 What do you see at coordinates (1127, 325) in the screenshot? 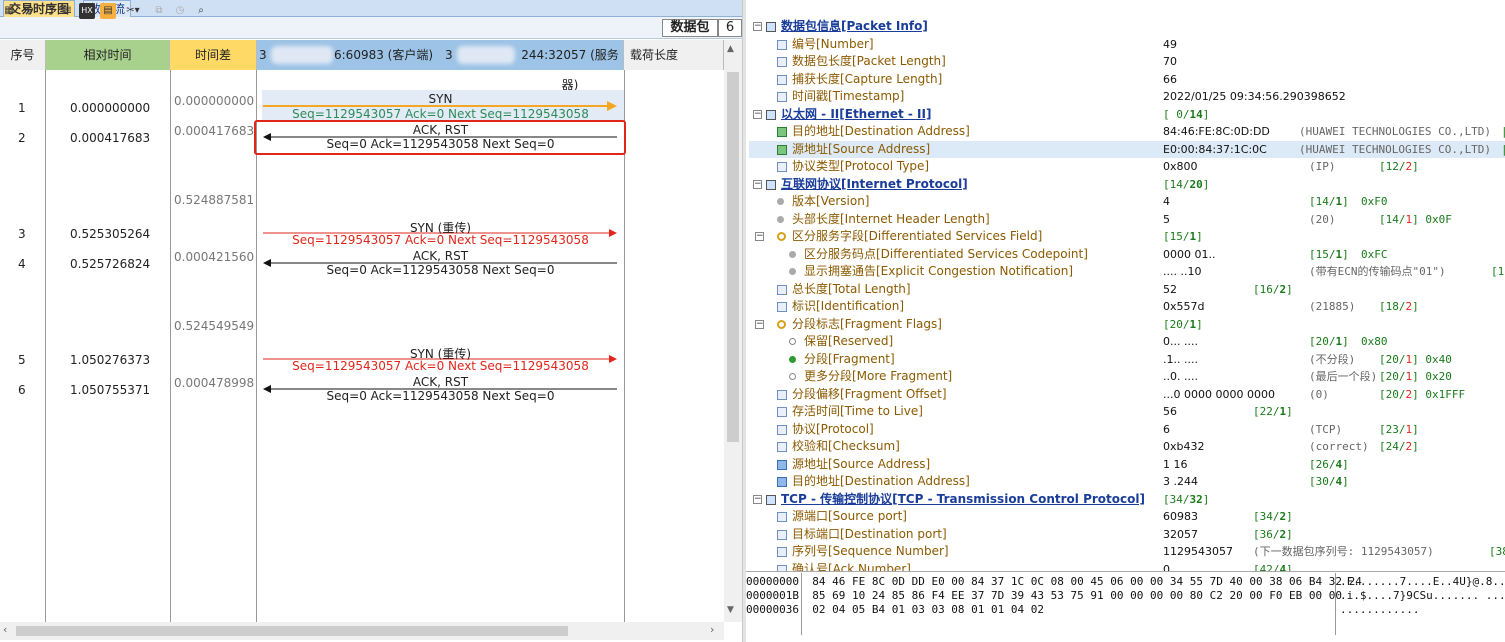
I see `tree-row: − 分段标志[Fragment Flags] [20/1]` at bounding box center [1127, 325].